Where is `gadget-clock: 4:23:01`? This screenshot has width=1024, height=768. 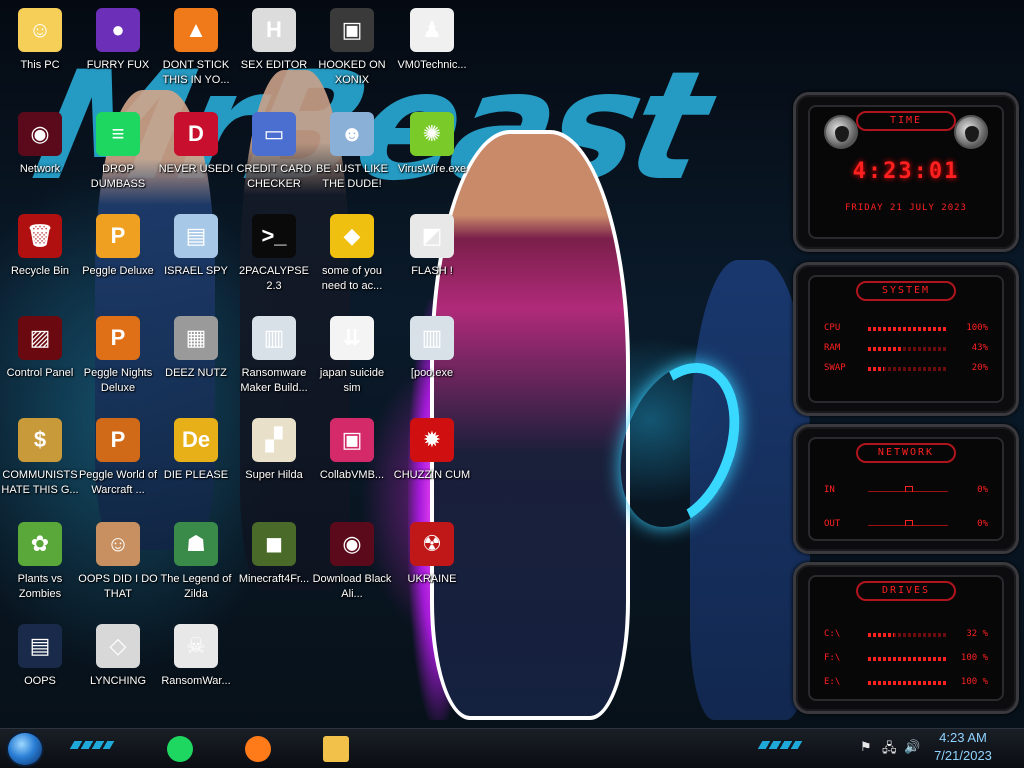 gadget-clock: 4:23:01 is located at coordinates (906, 171).